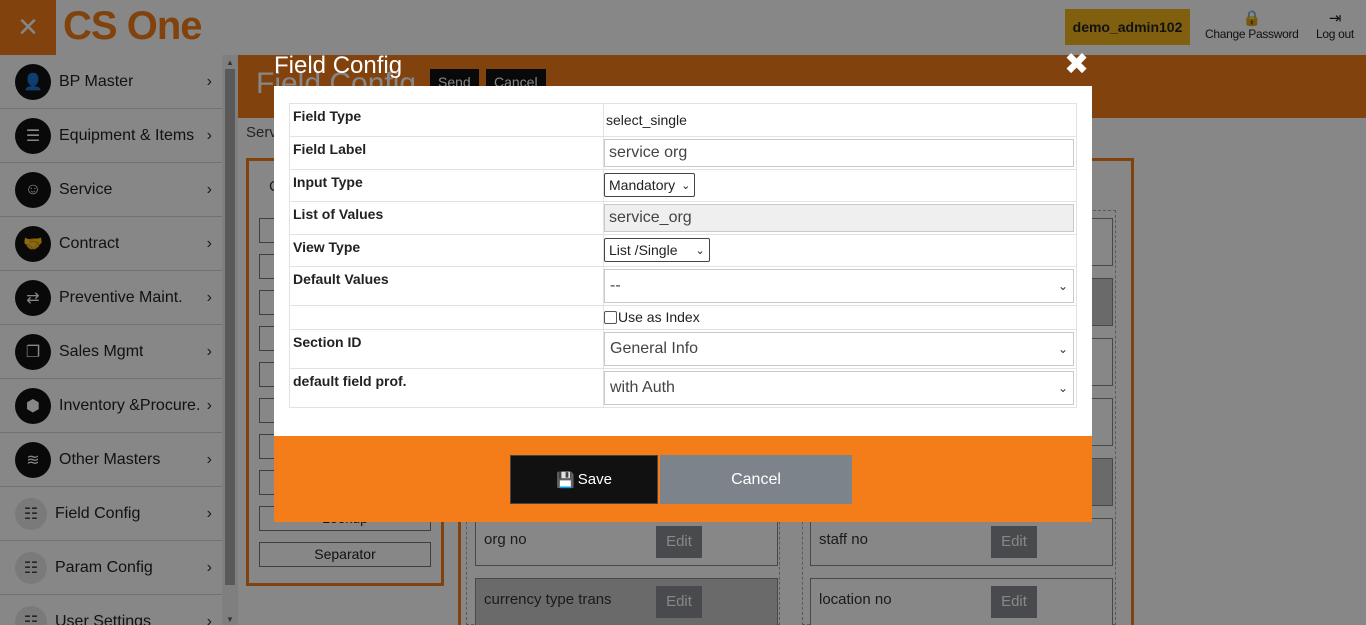 The image size is (1366, 625). What do you see at coordinates (610, 317) in the screenshot?
I see `use-as-index-checkbox` at bounding box center [610, 317].